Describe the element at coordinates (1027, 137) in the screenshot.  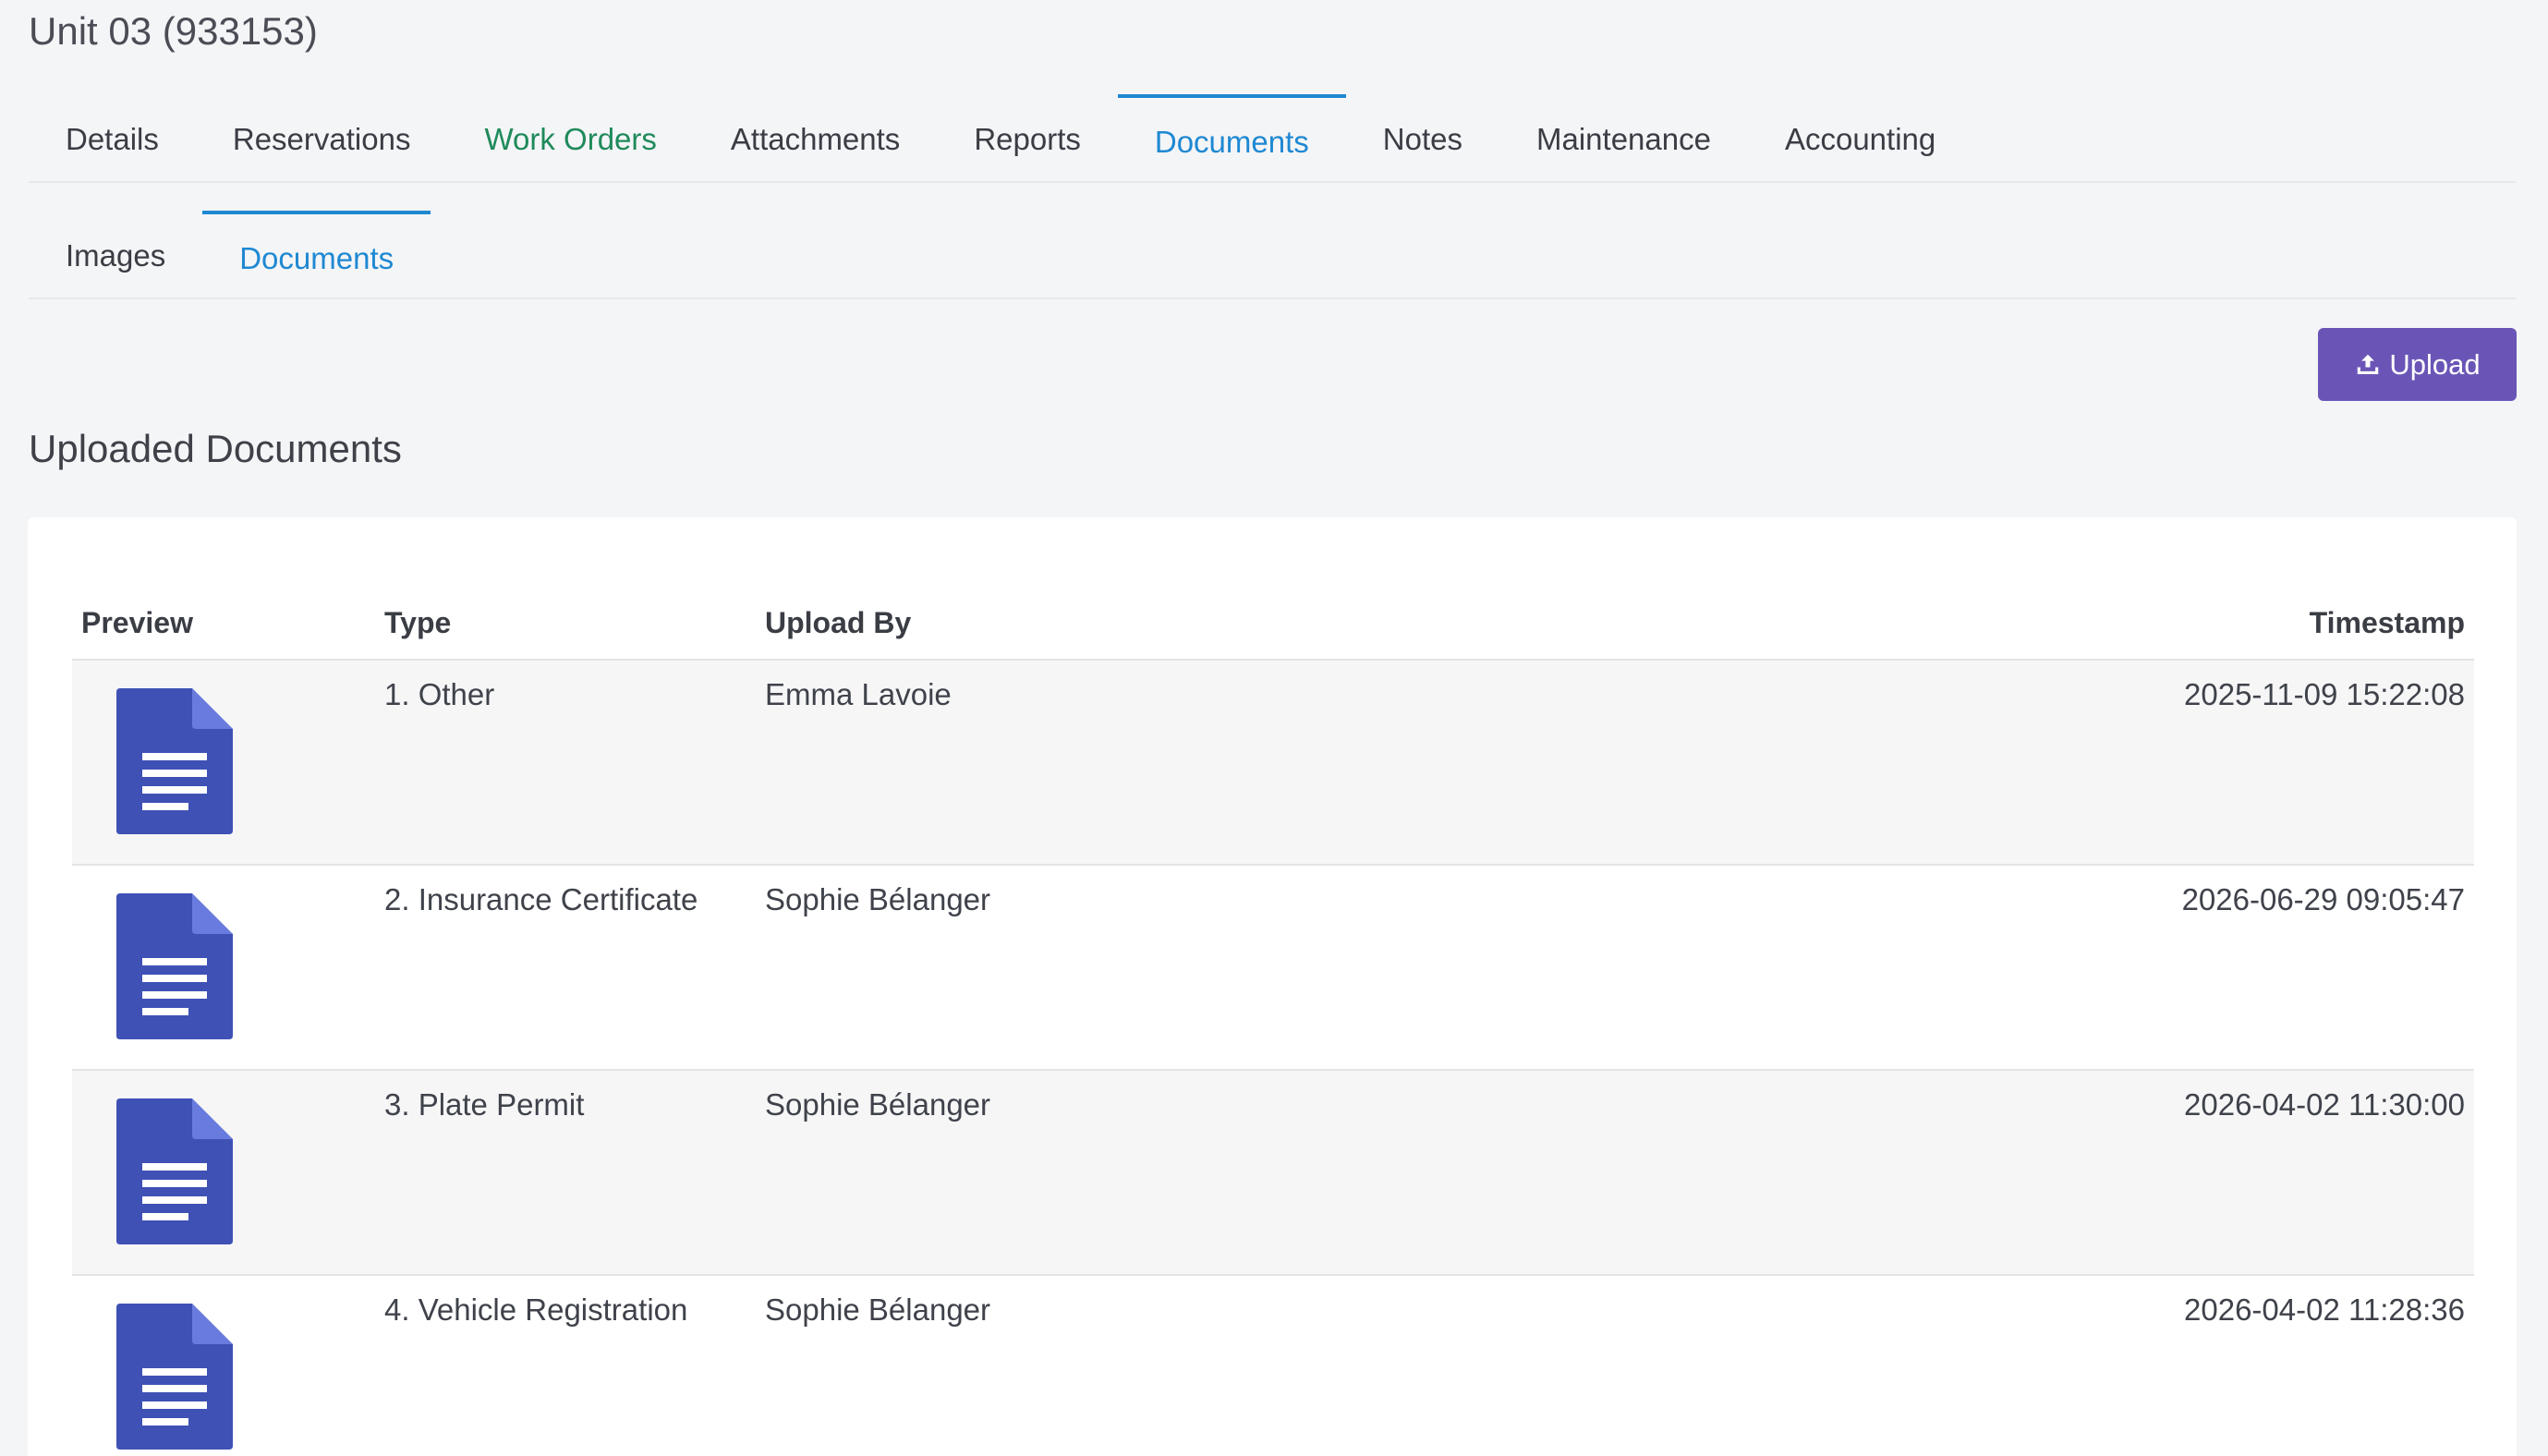
I see `tab-reports: Reports` at that location.